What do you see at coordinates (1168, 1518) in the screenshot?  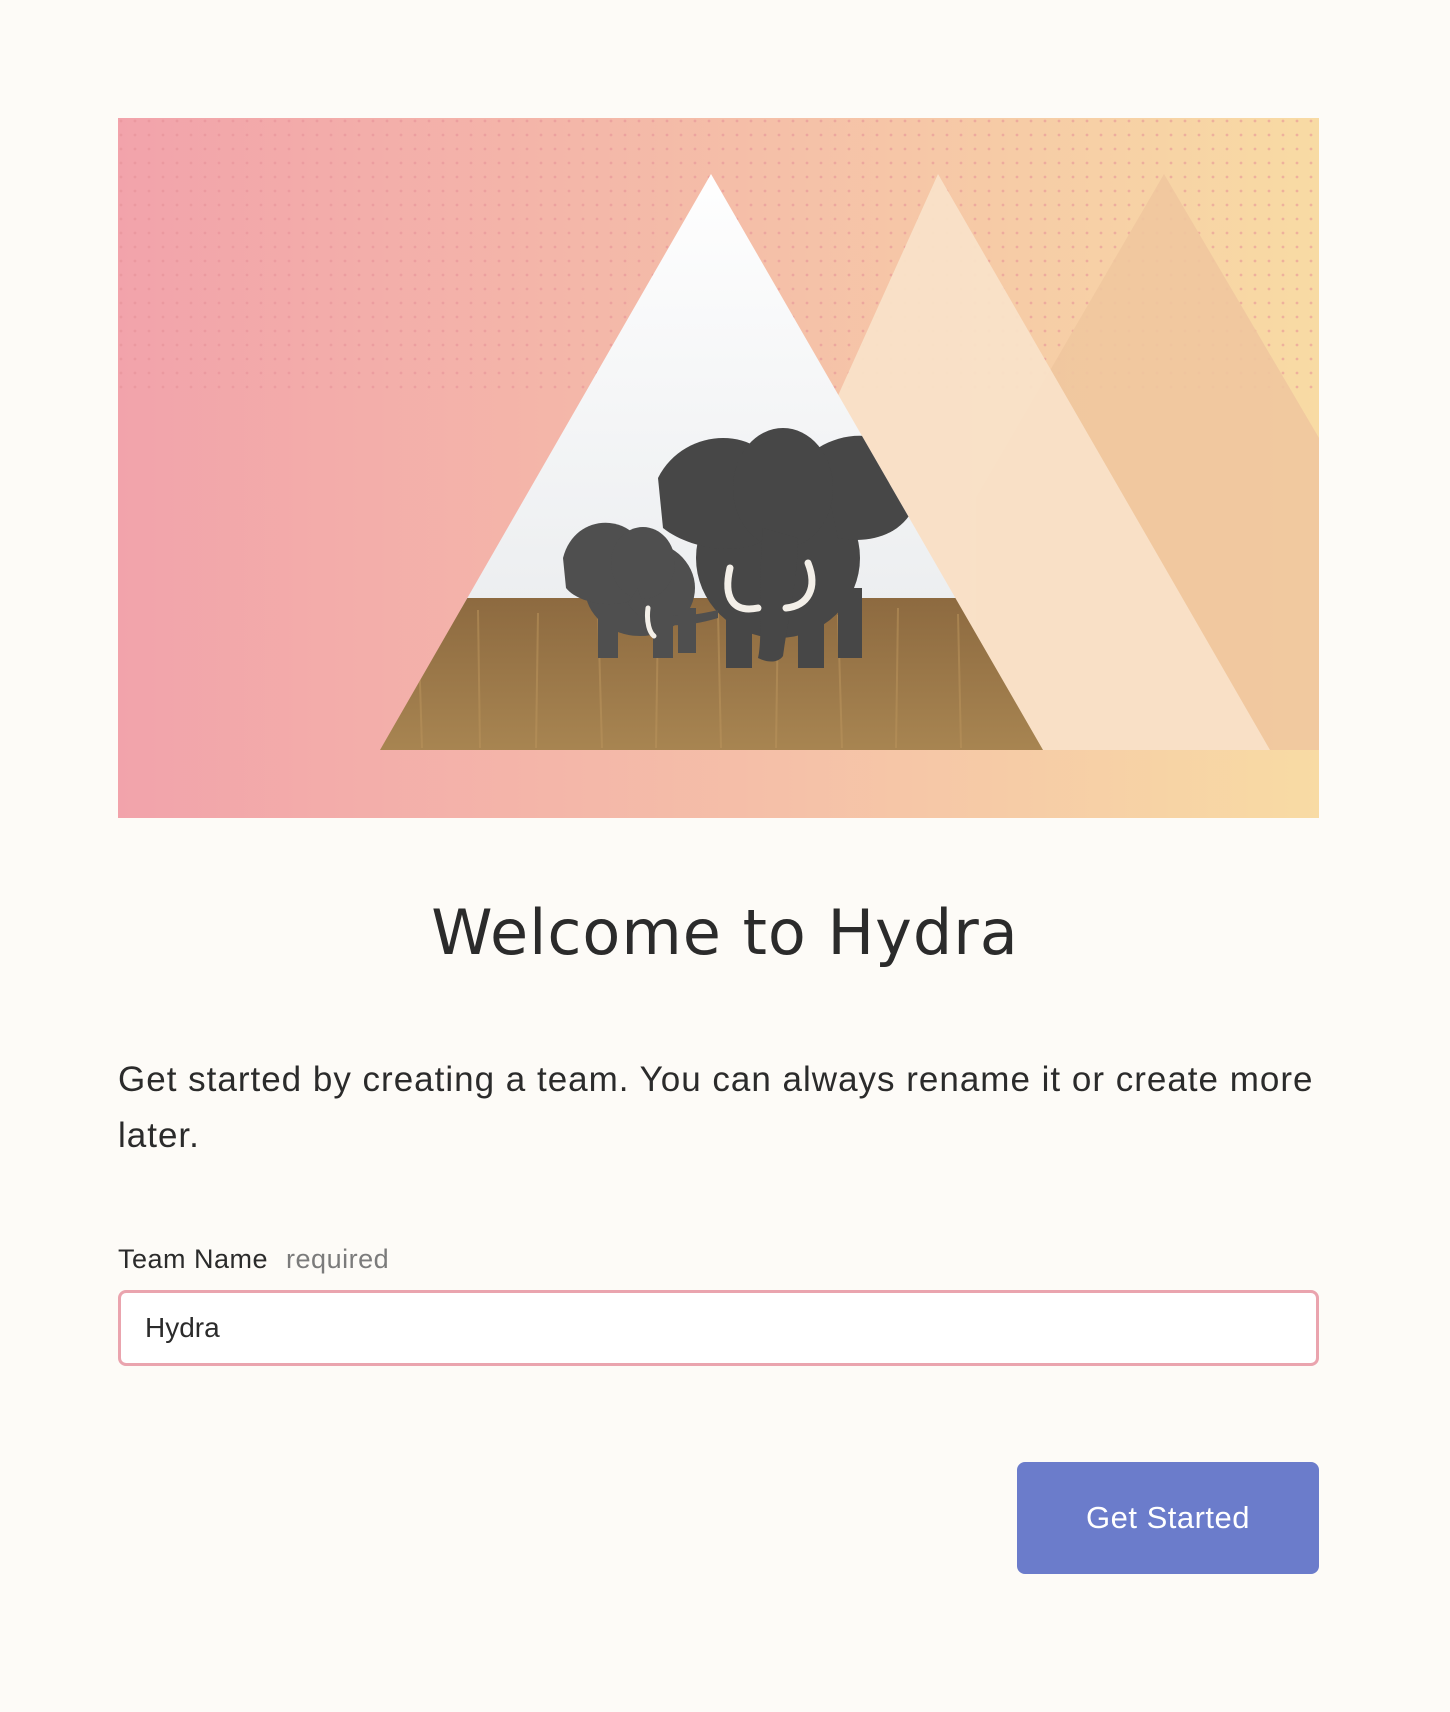 I see `get-started-button: Get Started` at bounding box center [1168, 1518].